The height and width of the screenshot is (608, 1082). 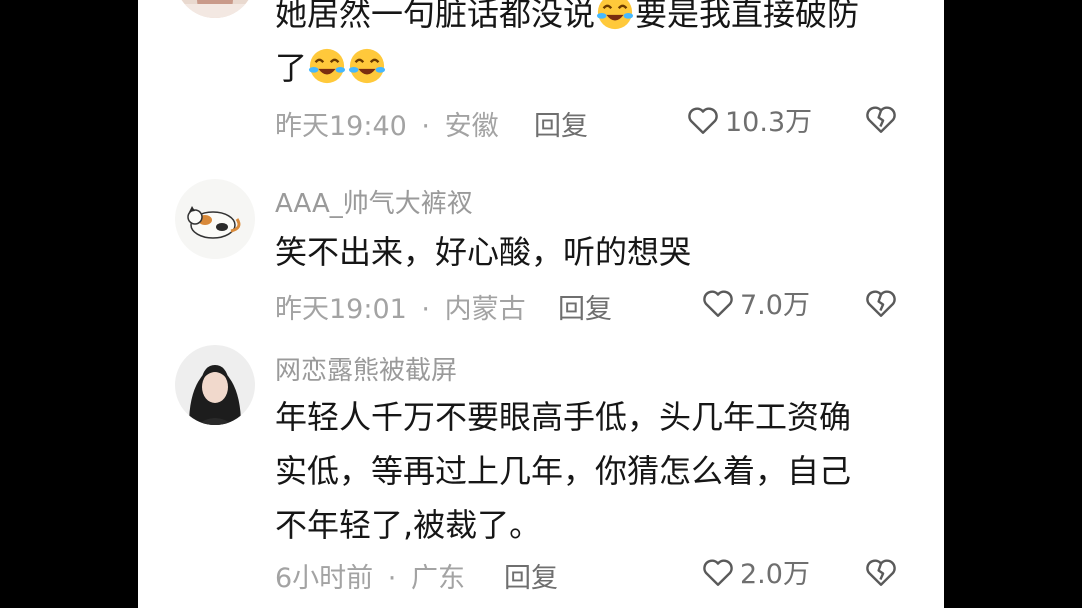 I want to click on comment-text-part: 要是我直接破防, so click(x=747, y=16).